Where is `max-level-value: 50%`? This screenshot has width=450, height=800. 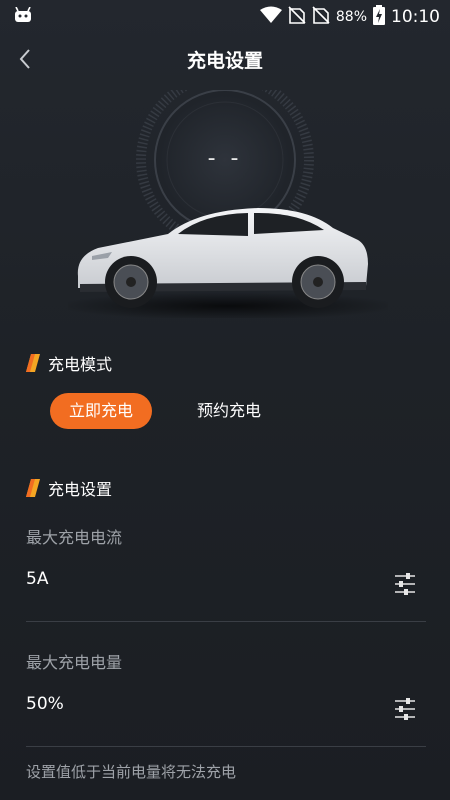 max-level-value: 50% is located at coordinates (45, 704).